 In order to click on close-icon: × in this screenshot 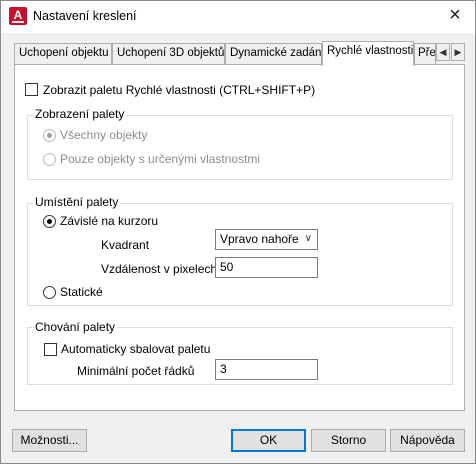, I will do `click(455, 15)`.